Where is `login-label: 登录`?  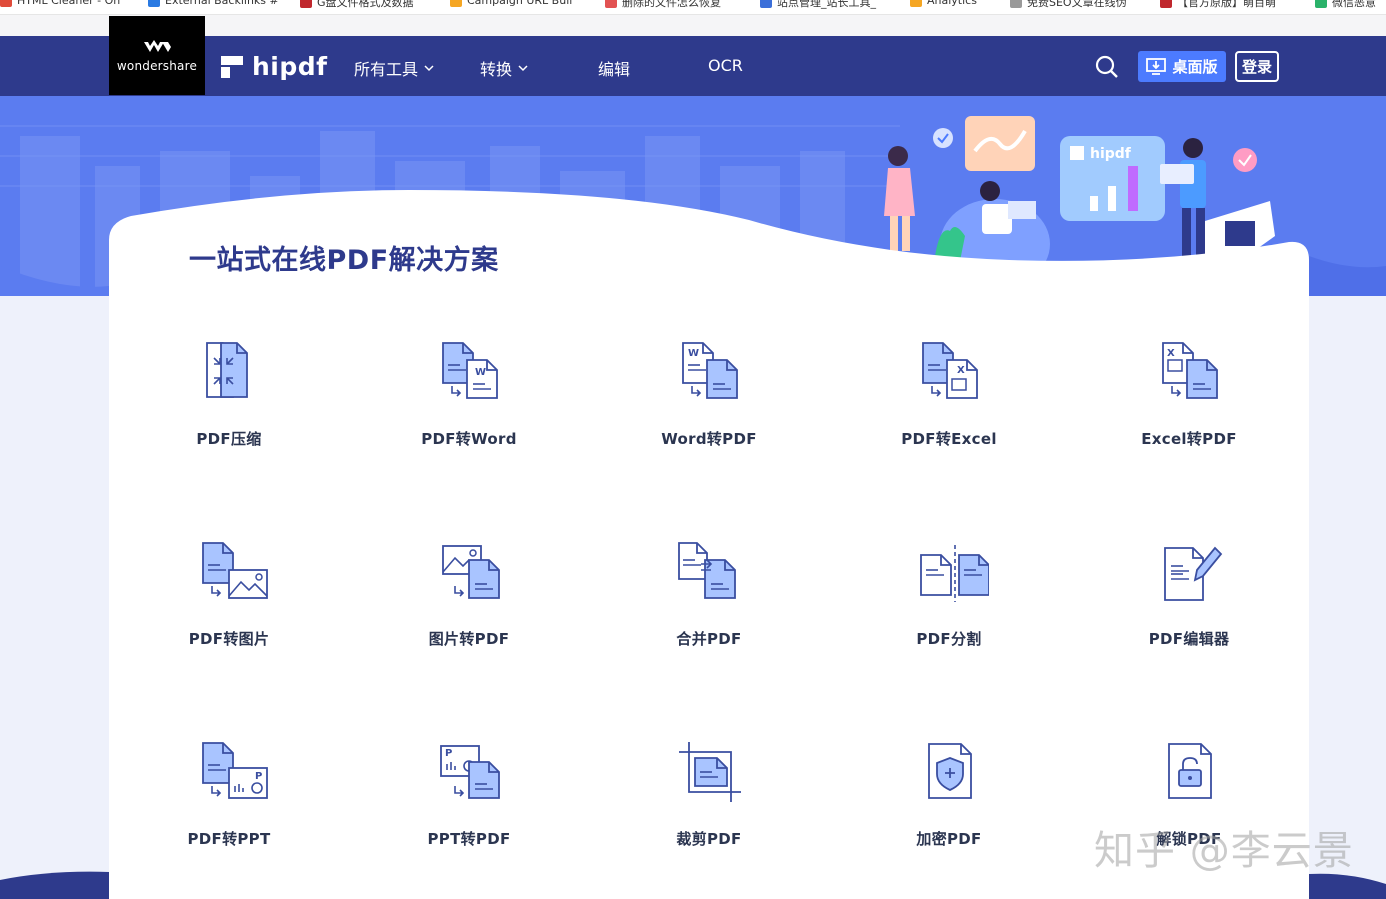
login-label: 登录 is located at coordinates (1256, 67).